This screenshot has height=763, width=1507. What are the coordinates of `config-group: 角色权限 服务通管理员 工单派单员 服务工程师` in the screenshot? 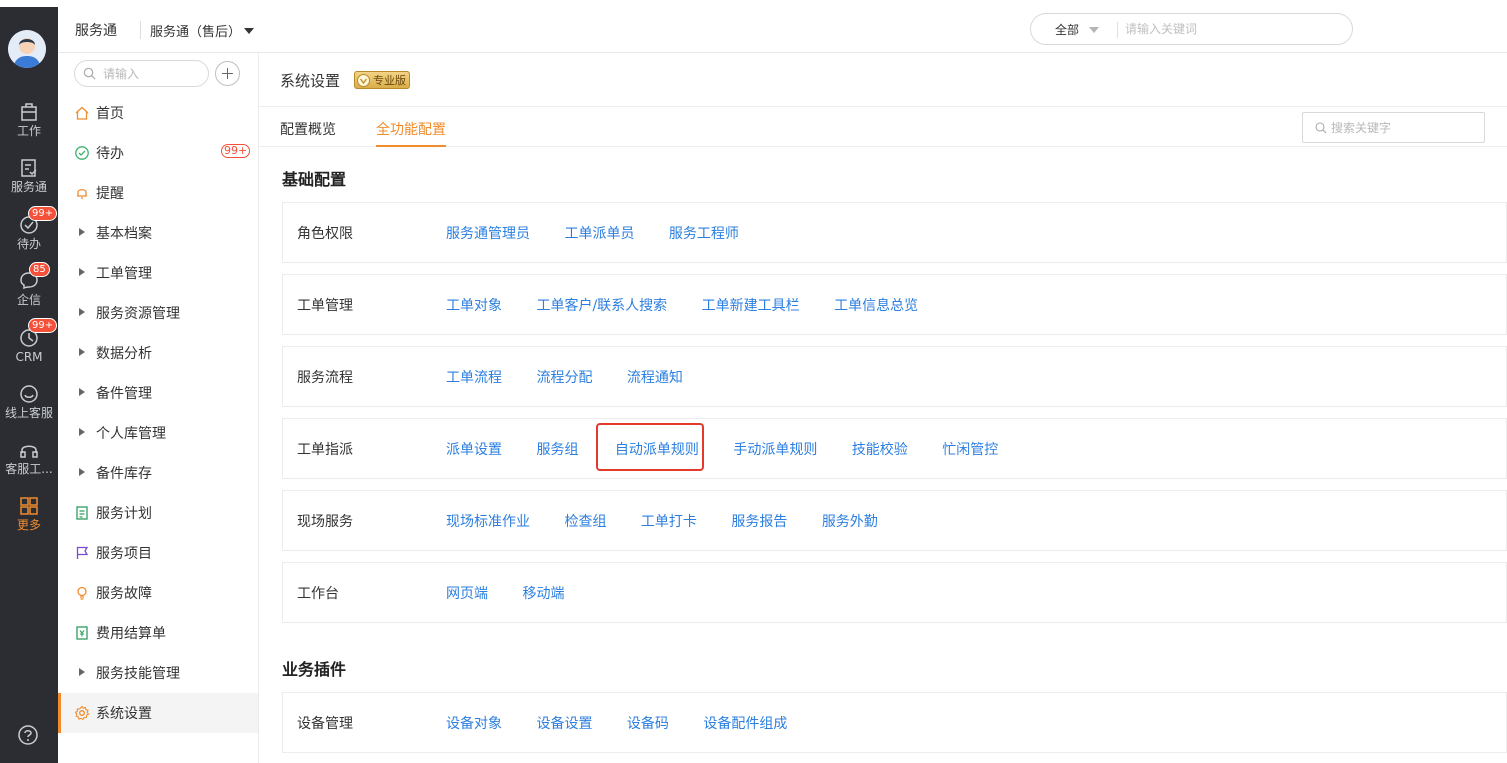 It's located at (894, 232).